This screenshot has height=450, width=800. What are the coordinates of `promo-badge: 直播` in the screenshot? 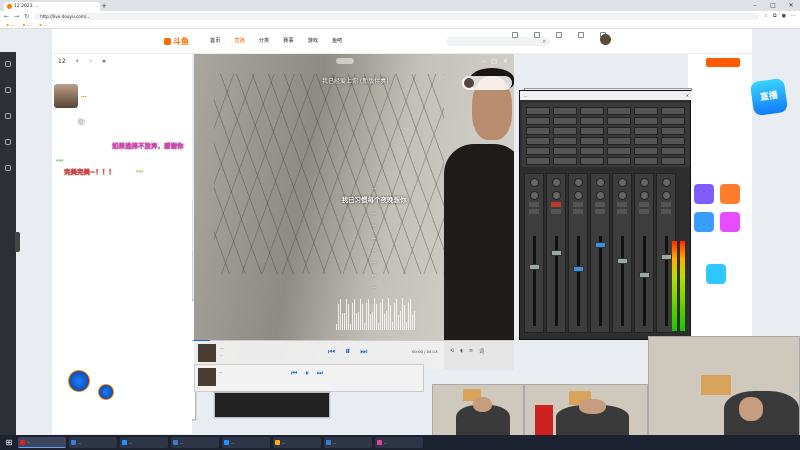 It's located at (769, 97).